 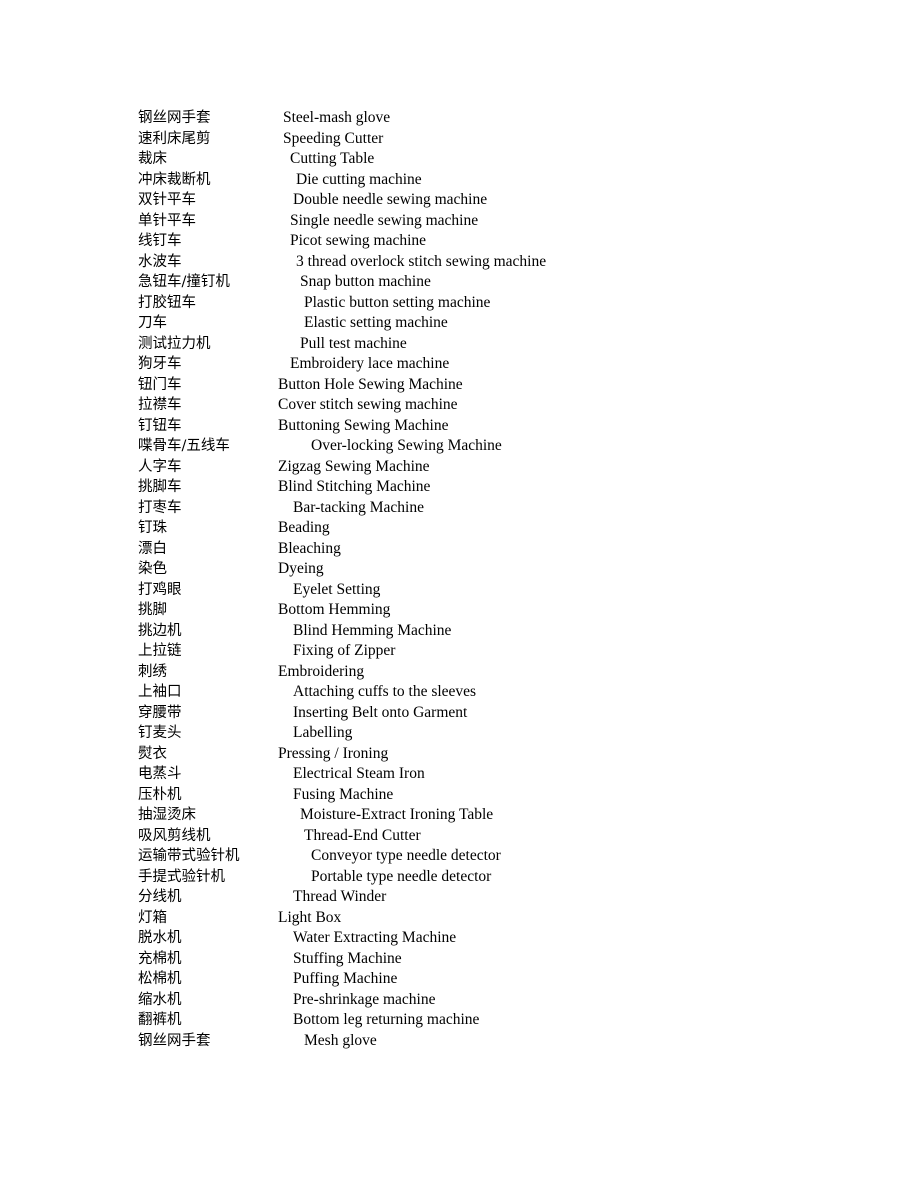 I want to click on term-english: Blind Hemming Machine, so click(x=372, y=630).